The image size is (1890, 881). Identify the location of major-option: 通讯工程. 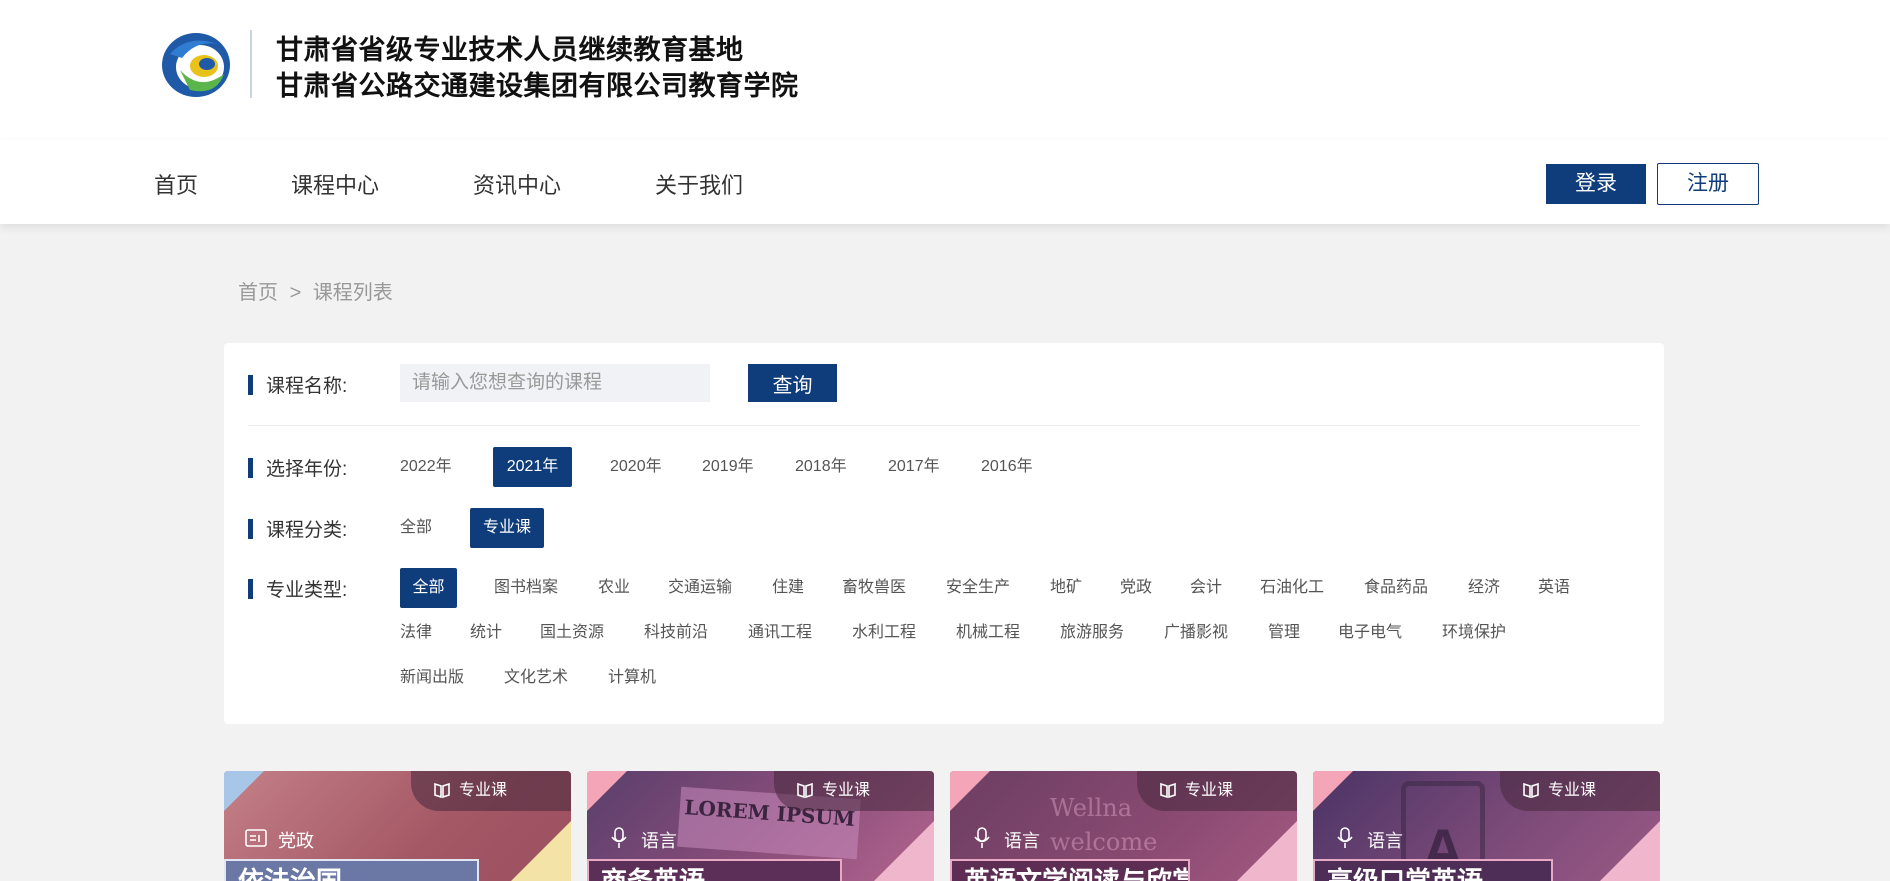
(780, 633).